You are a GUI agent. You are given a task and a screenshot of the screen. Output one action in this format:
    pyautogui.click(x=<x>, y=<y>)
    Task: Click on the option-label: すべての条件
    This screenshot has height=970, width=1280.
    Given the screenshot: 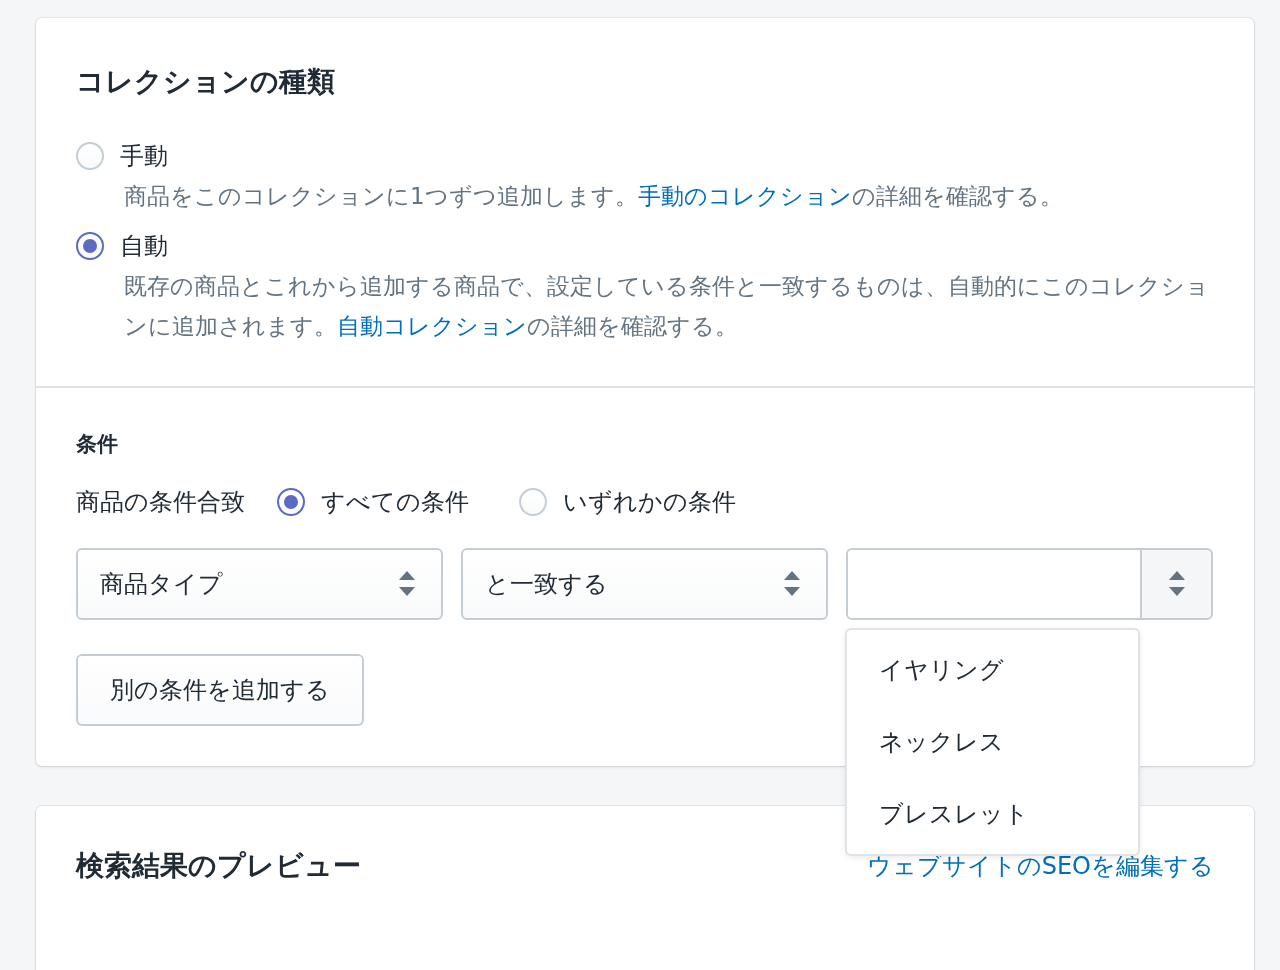 What is the action you would take?
    pyautogui.click(x=395, y=502)
    